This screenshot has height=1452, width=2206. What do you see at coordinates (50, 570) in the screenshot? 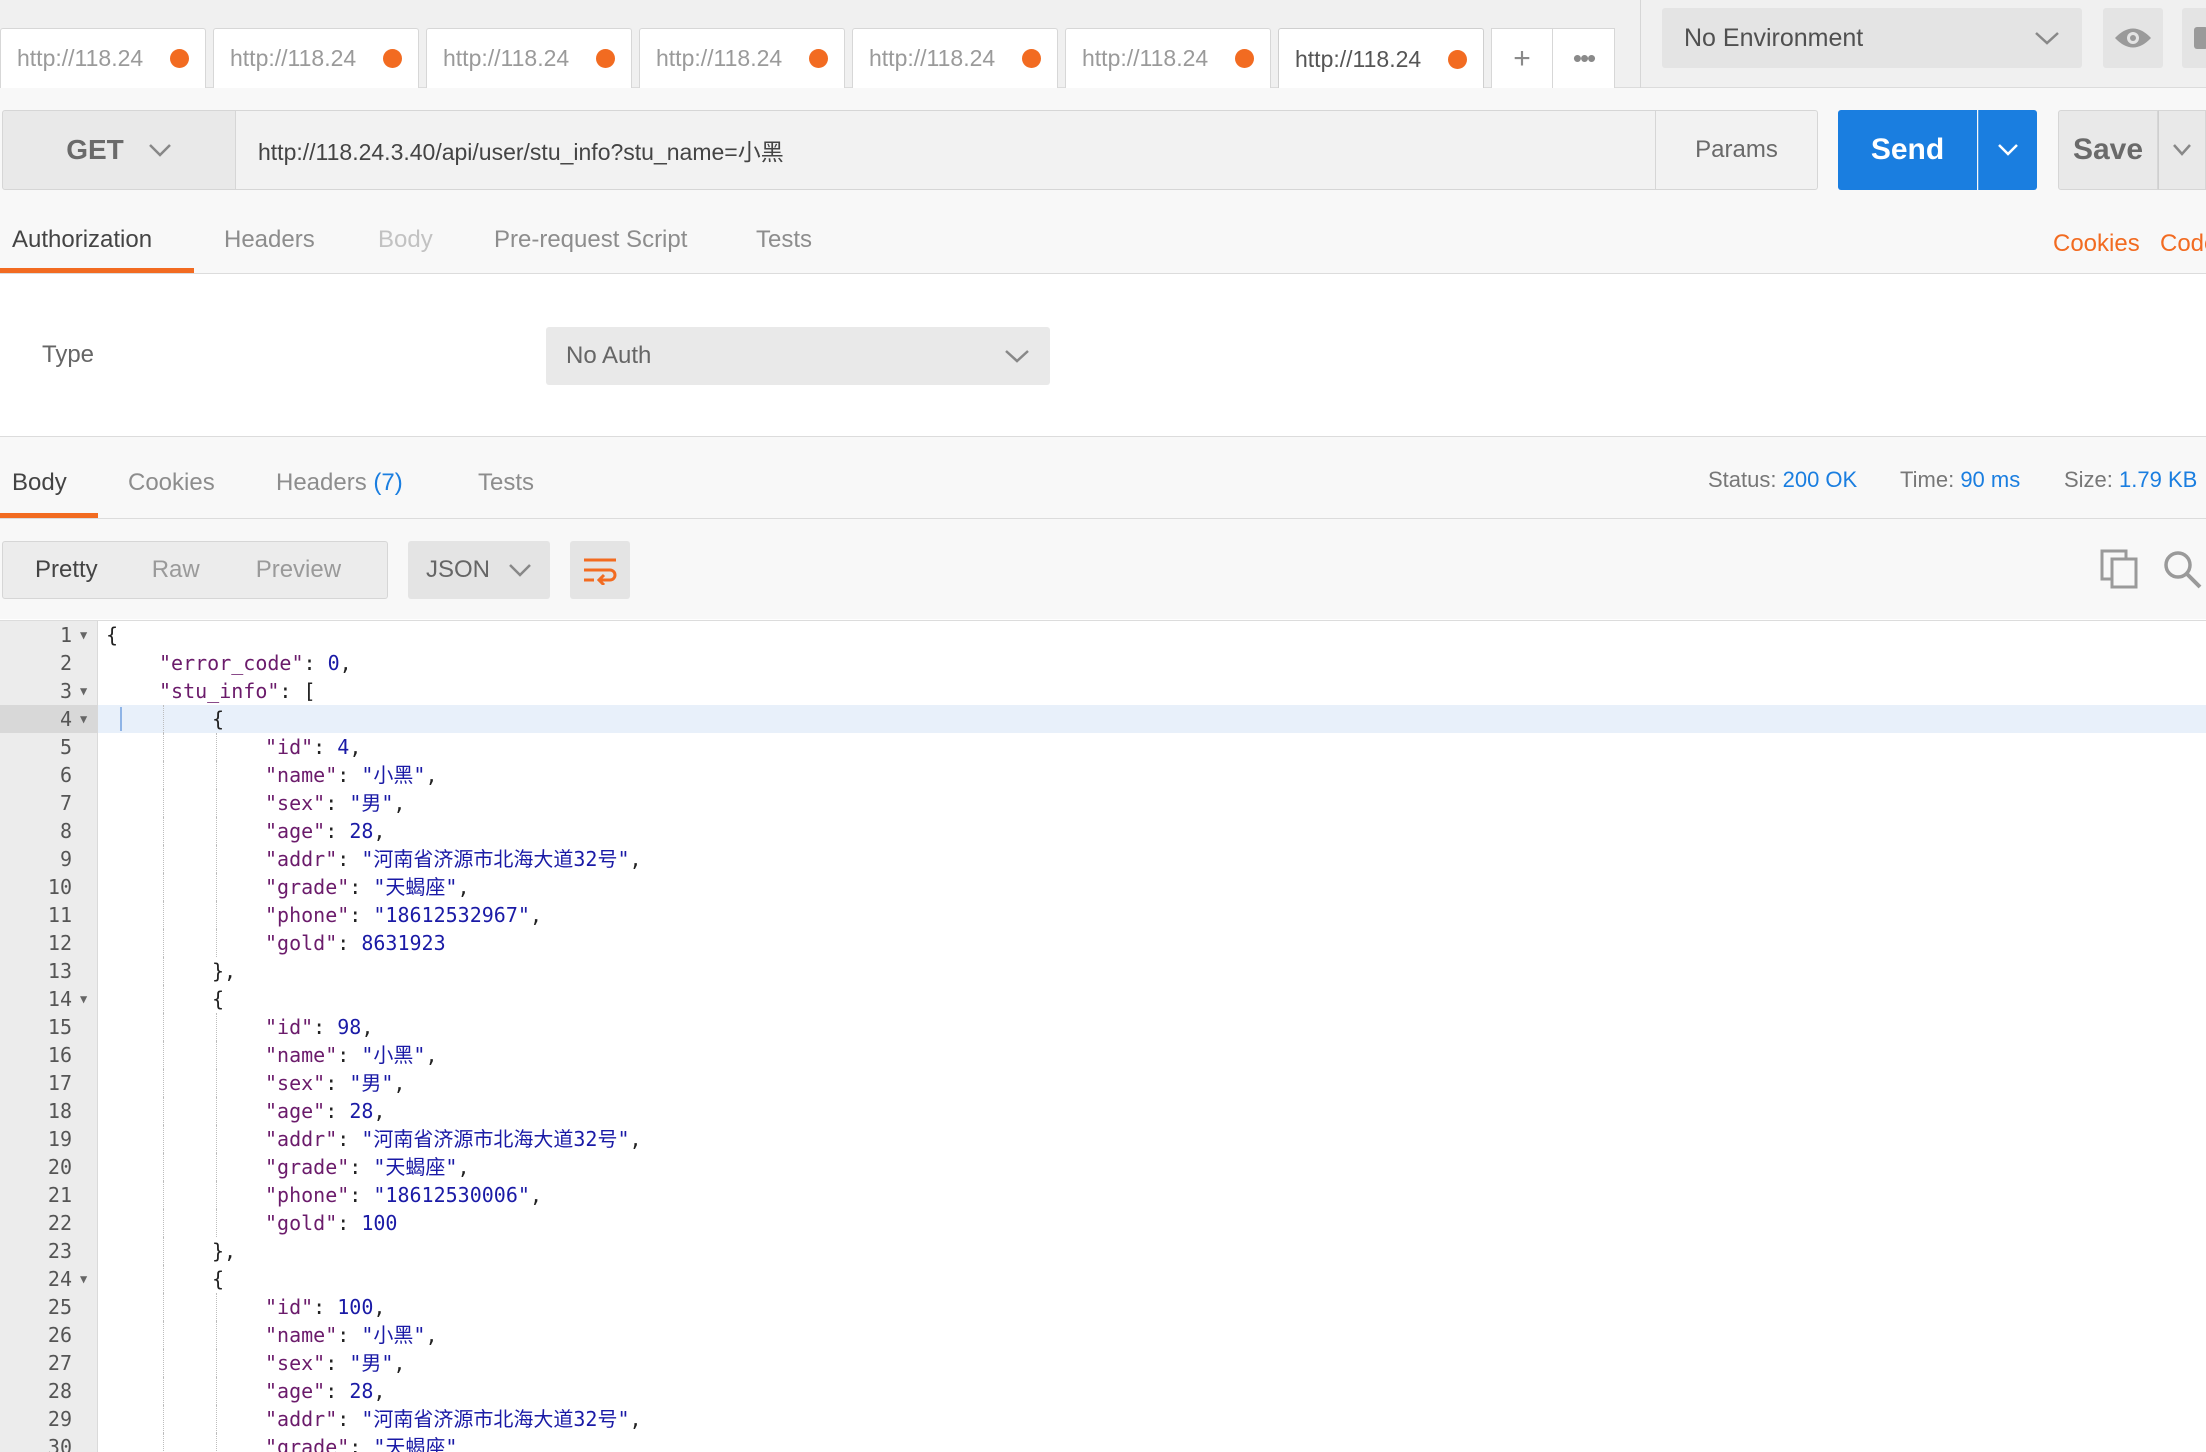
I see `view-pretty-button: Pretty` at bounding box center [50, 570].